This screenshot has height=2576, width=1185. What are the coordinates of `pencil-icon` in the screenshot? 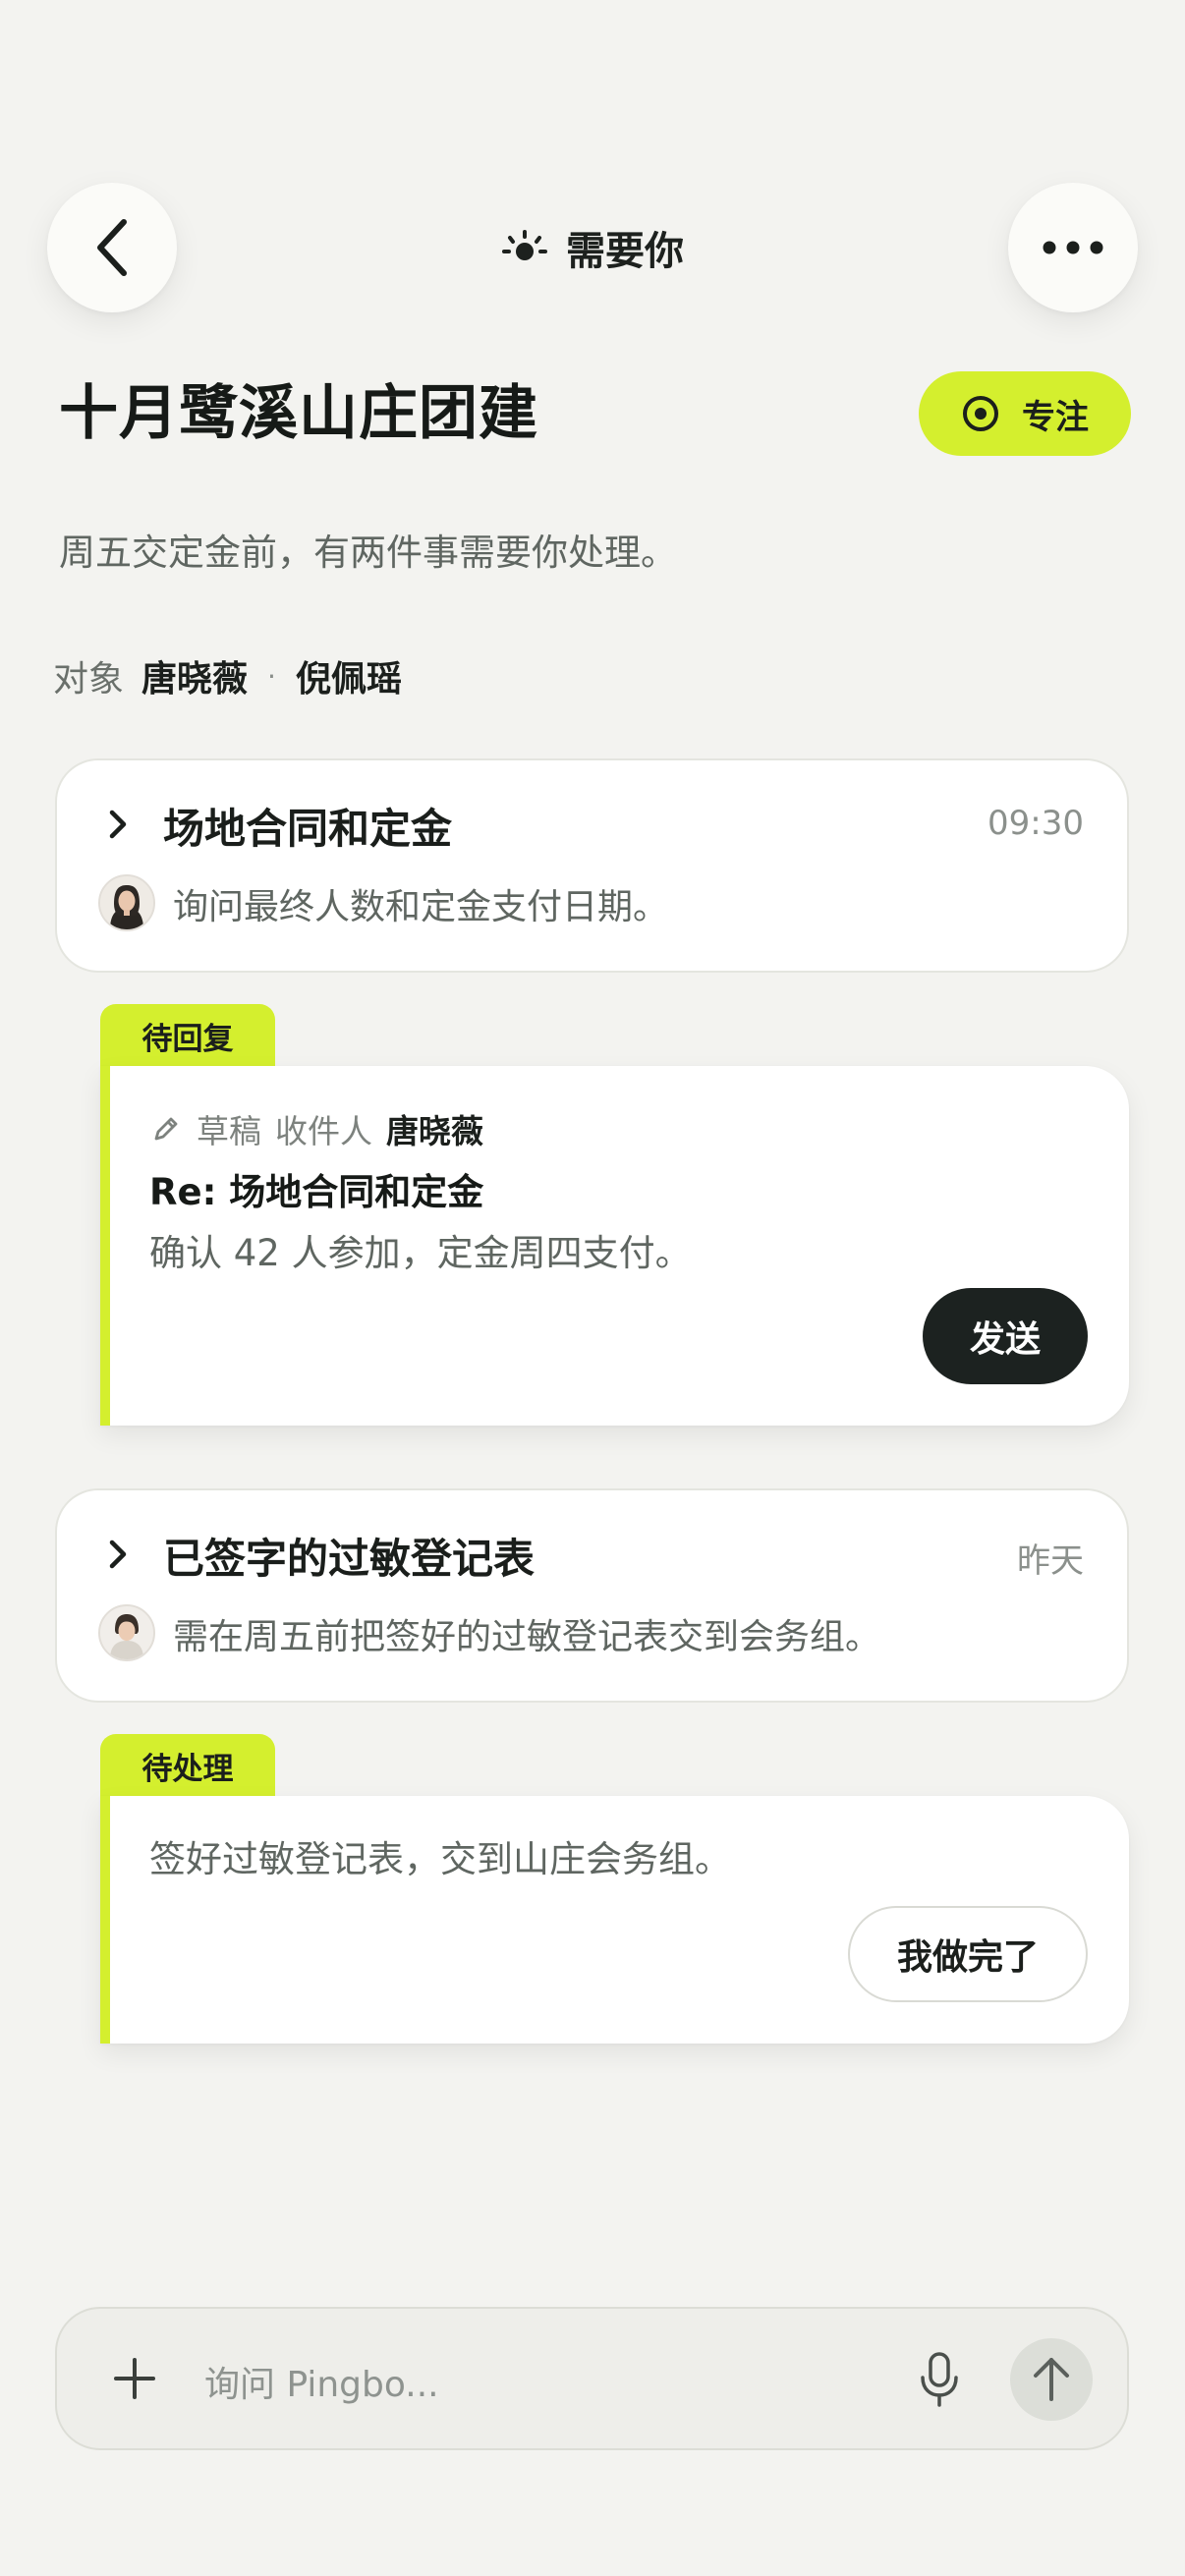 It's located at (166, 1129).